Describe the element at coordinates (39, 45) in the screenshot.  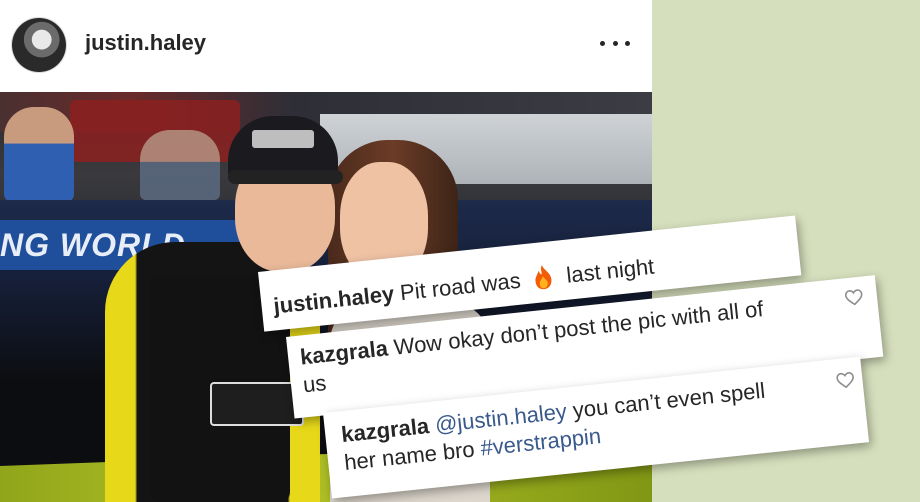
I see `avatar` at that location.